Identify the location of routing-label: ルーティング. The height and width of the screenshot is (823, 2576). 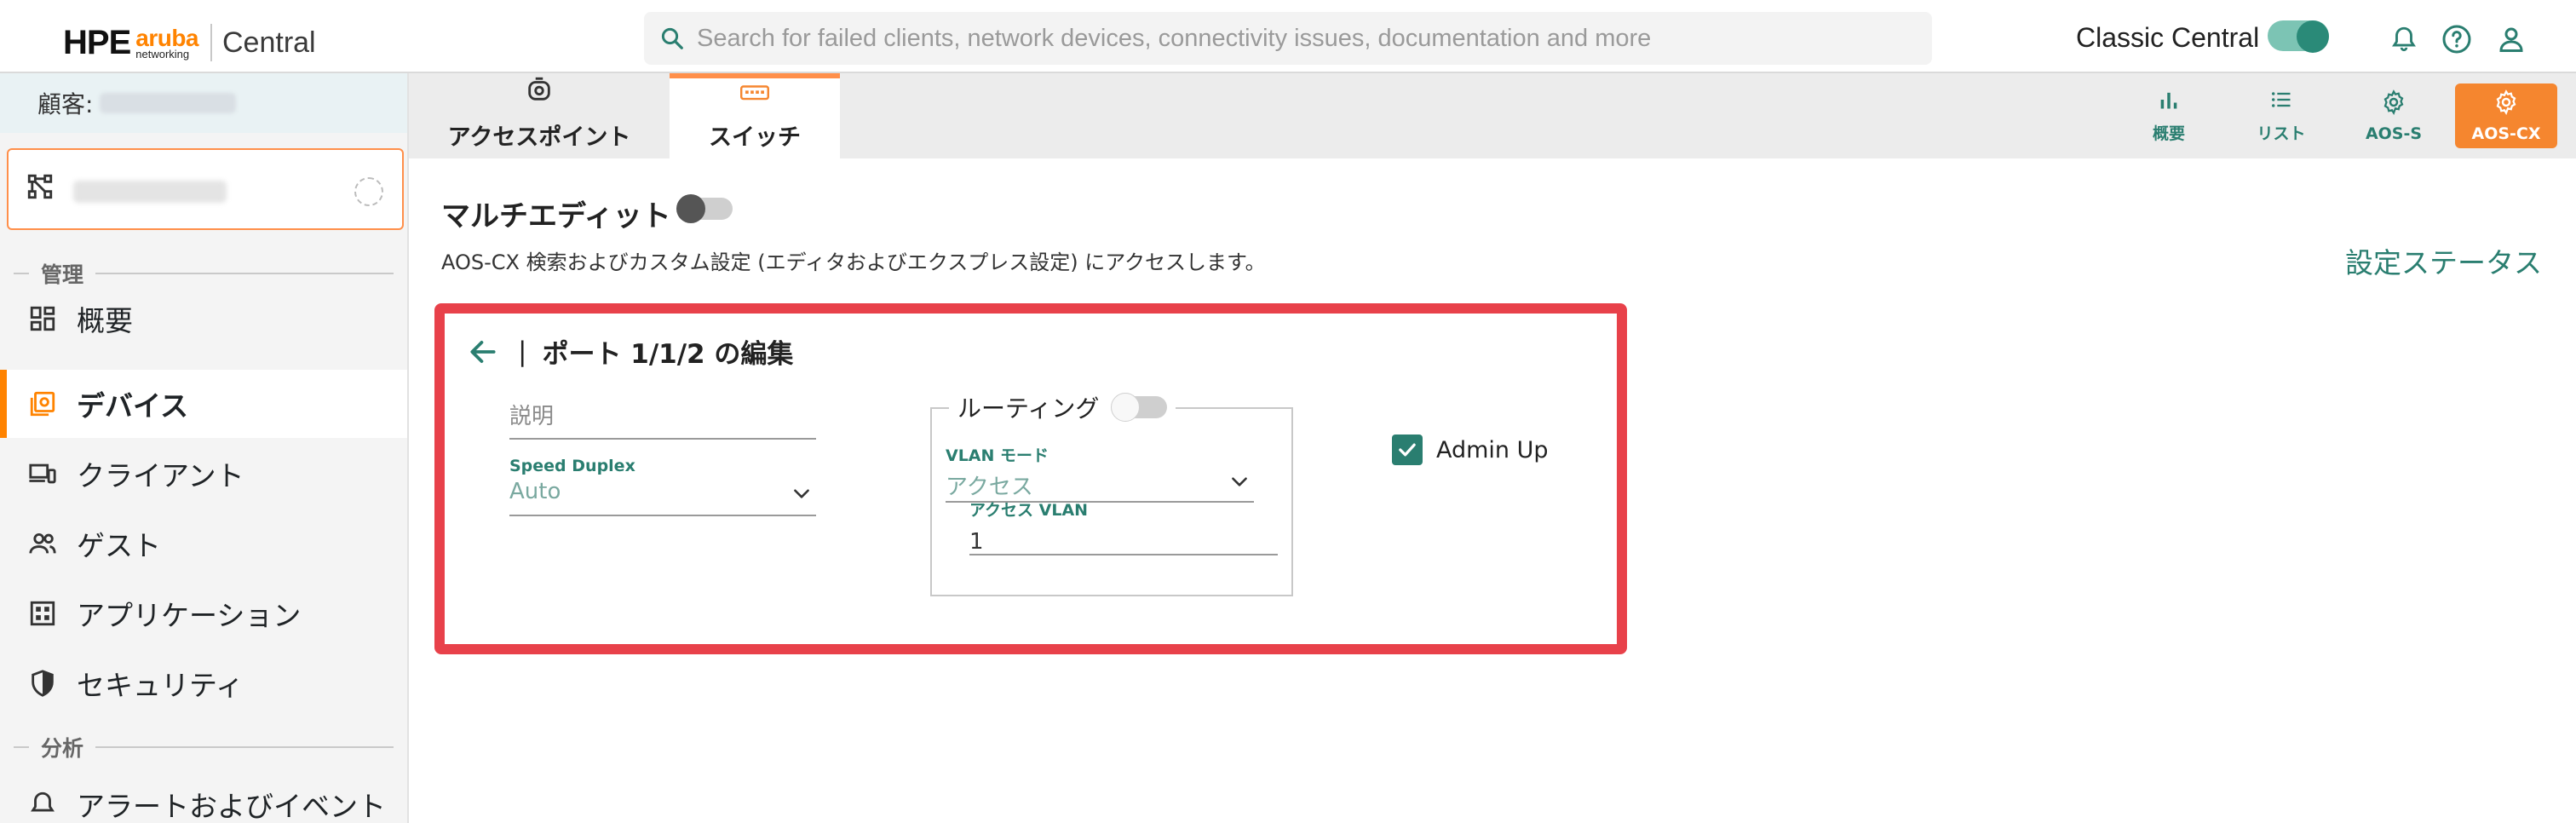
(1029, 408).